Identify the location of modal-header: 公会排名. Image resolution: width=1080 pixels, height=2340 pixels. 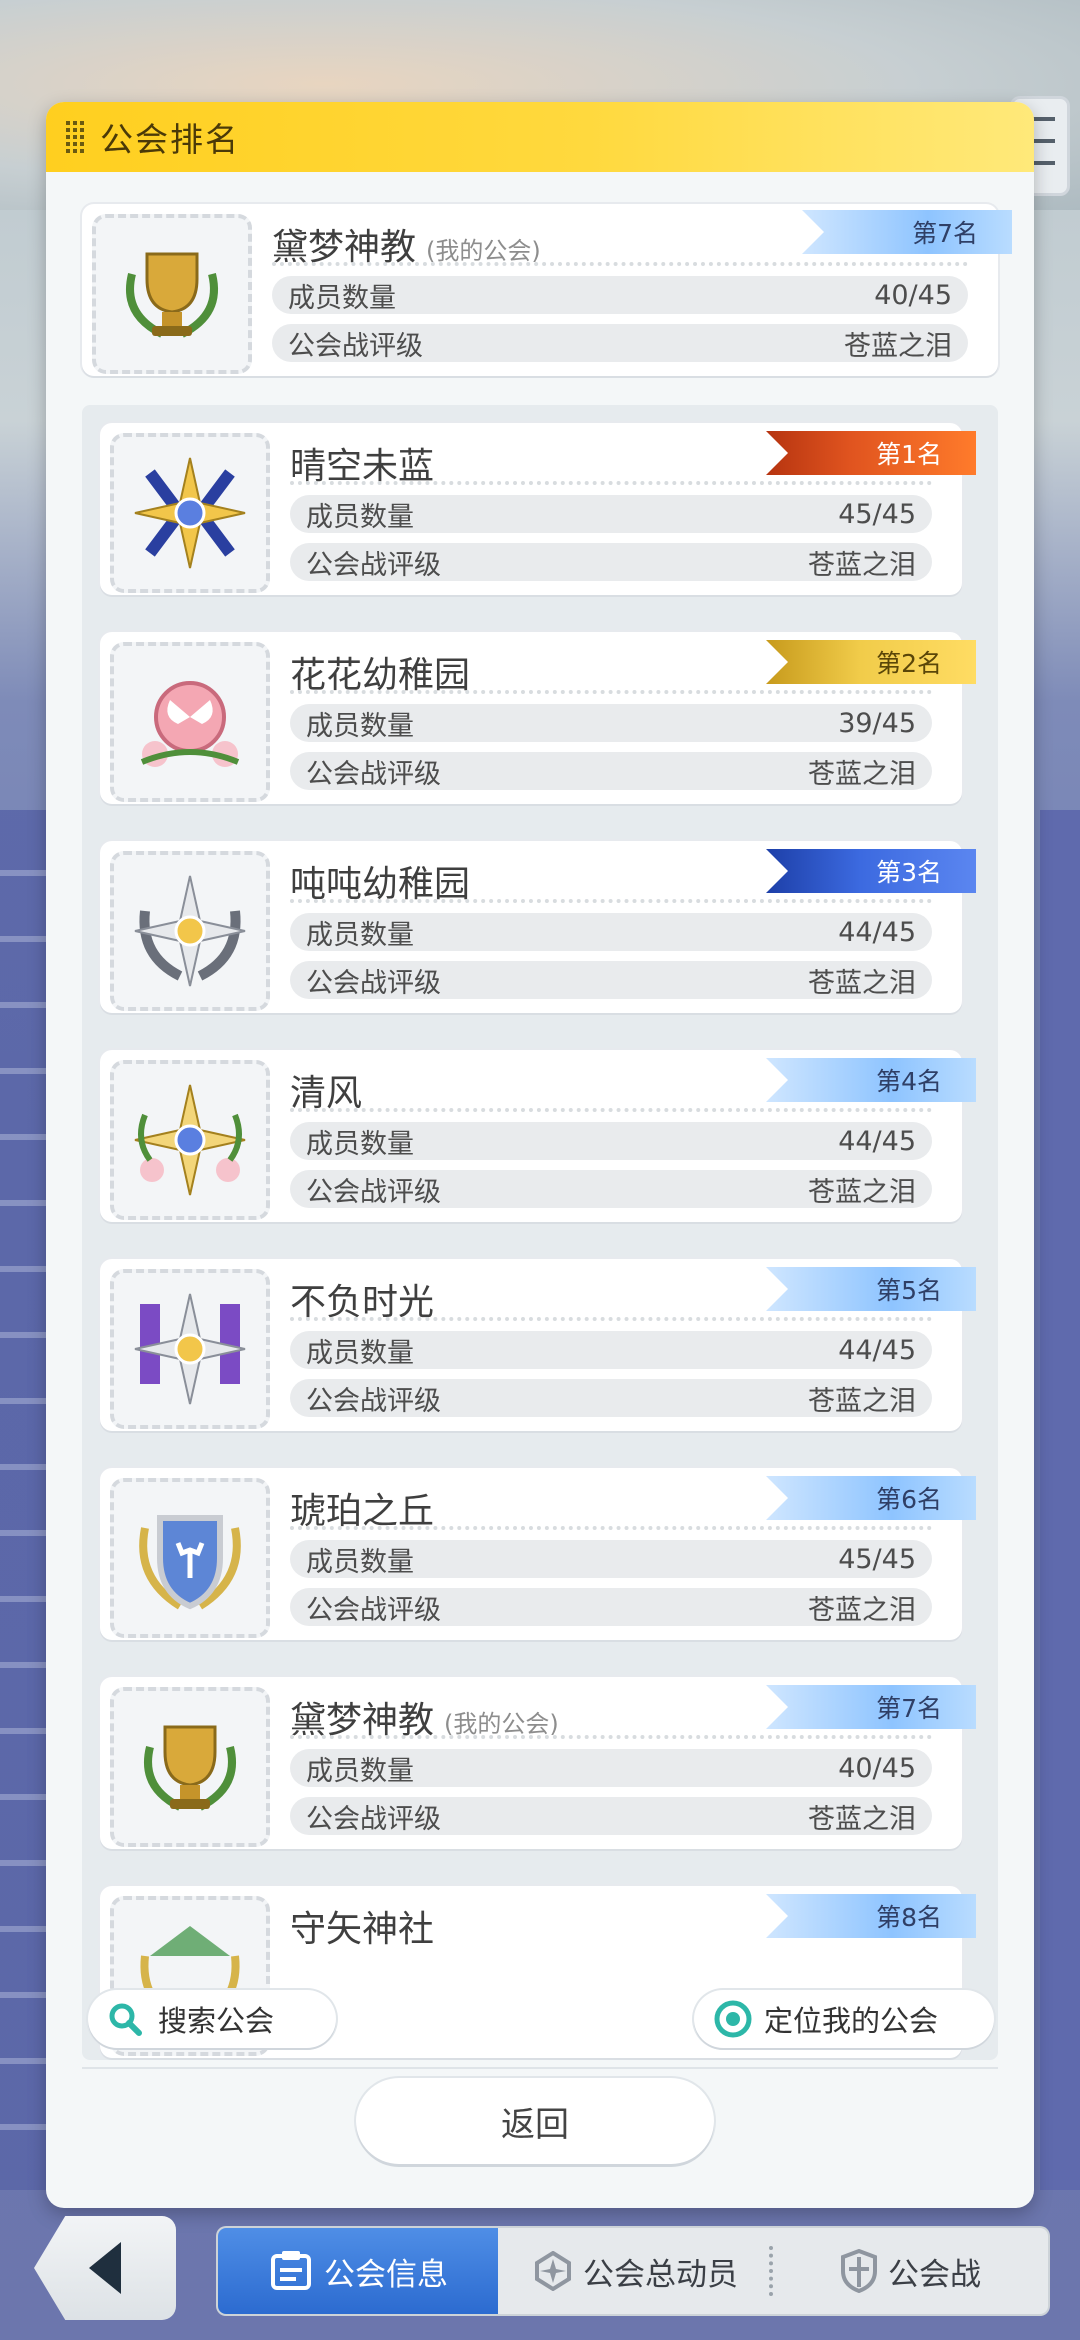
(540, 137).